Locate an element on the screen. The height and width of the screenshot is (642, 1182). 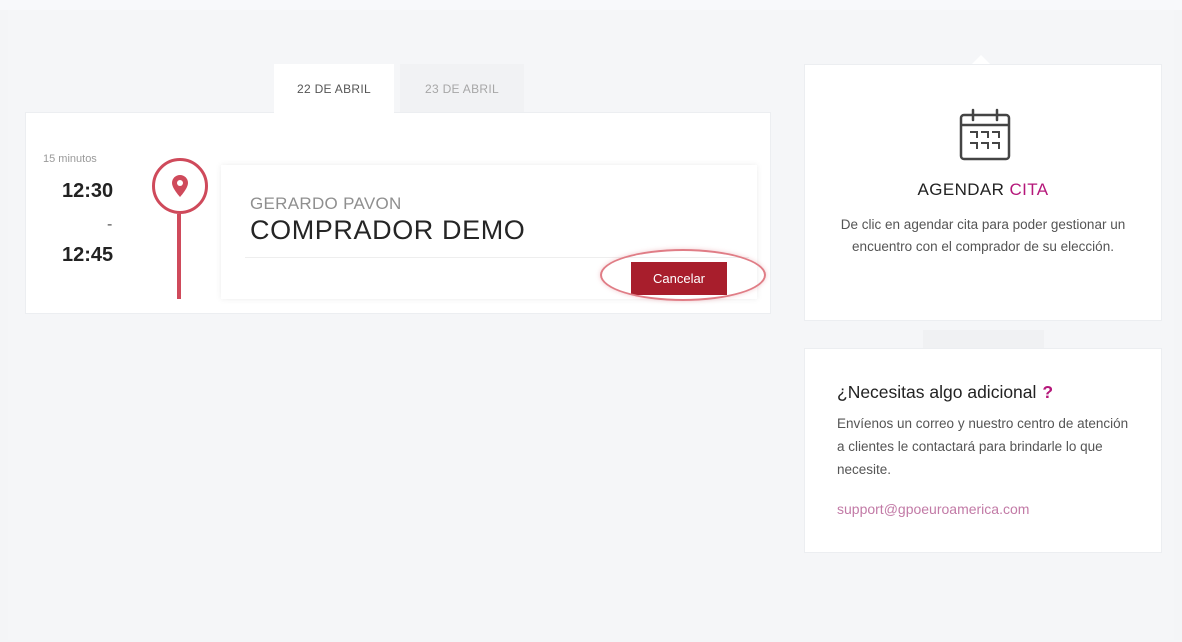
location-pin-marker is located at coordinates (180, 186).